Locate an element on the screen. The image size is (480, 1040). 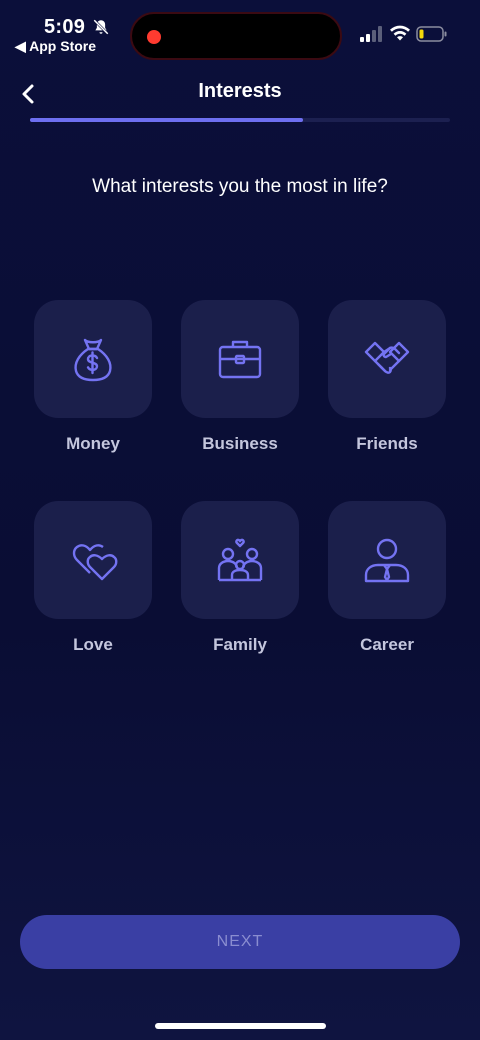
question-text: What interests you the most in life? is located at coordinates (240, 186).